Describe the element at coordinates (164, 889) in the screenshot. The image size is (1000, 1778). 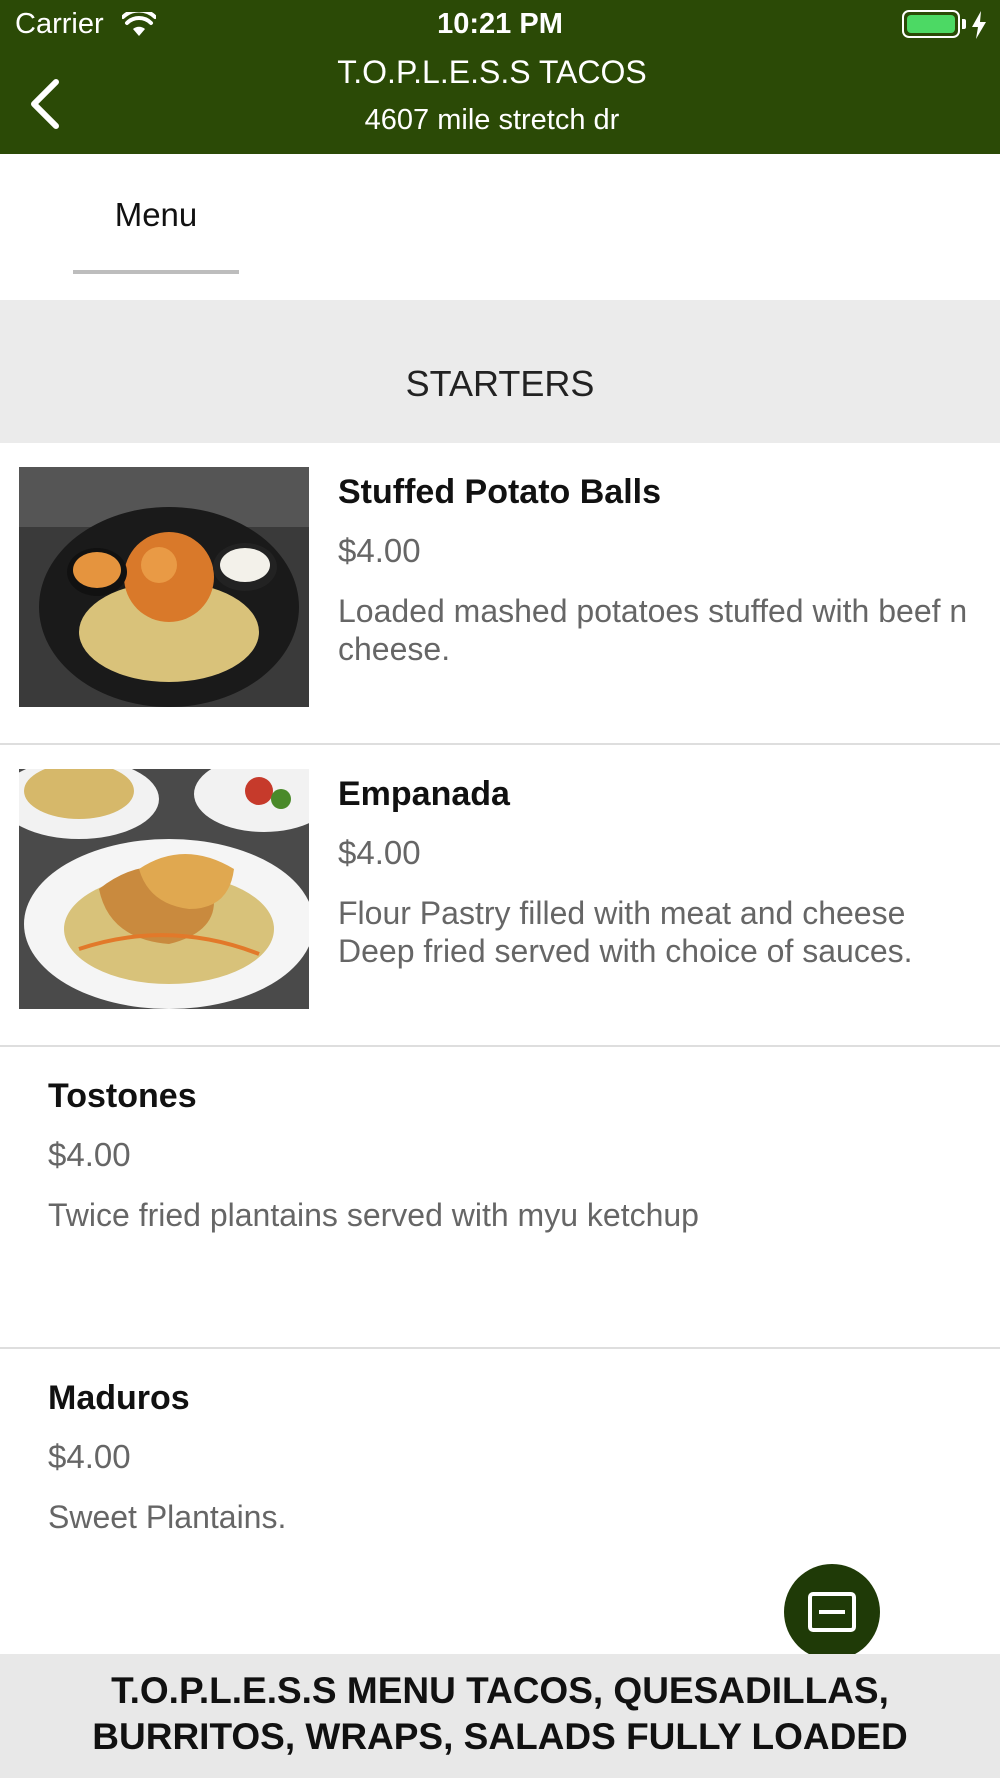
I see `empanada-image` at that location.